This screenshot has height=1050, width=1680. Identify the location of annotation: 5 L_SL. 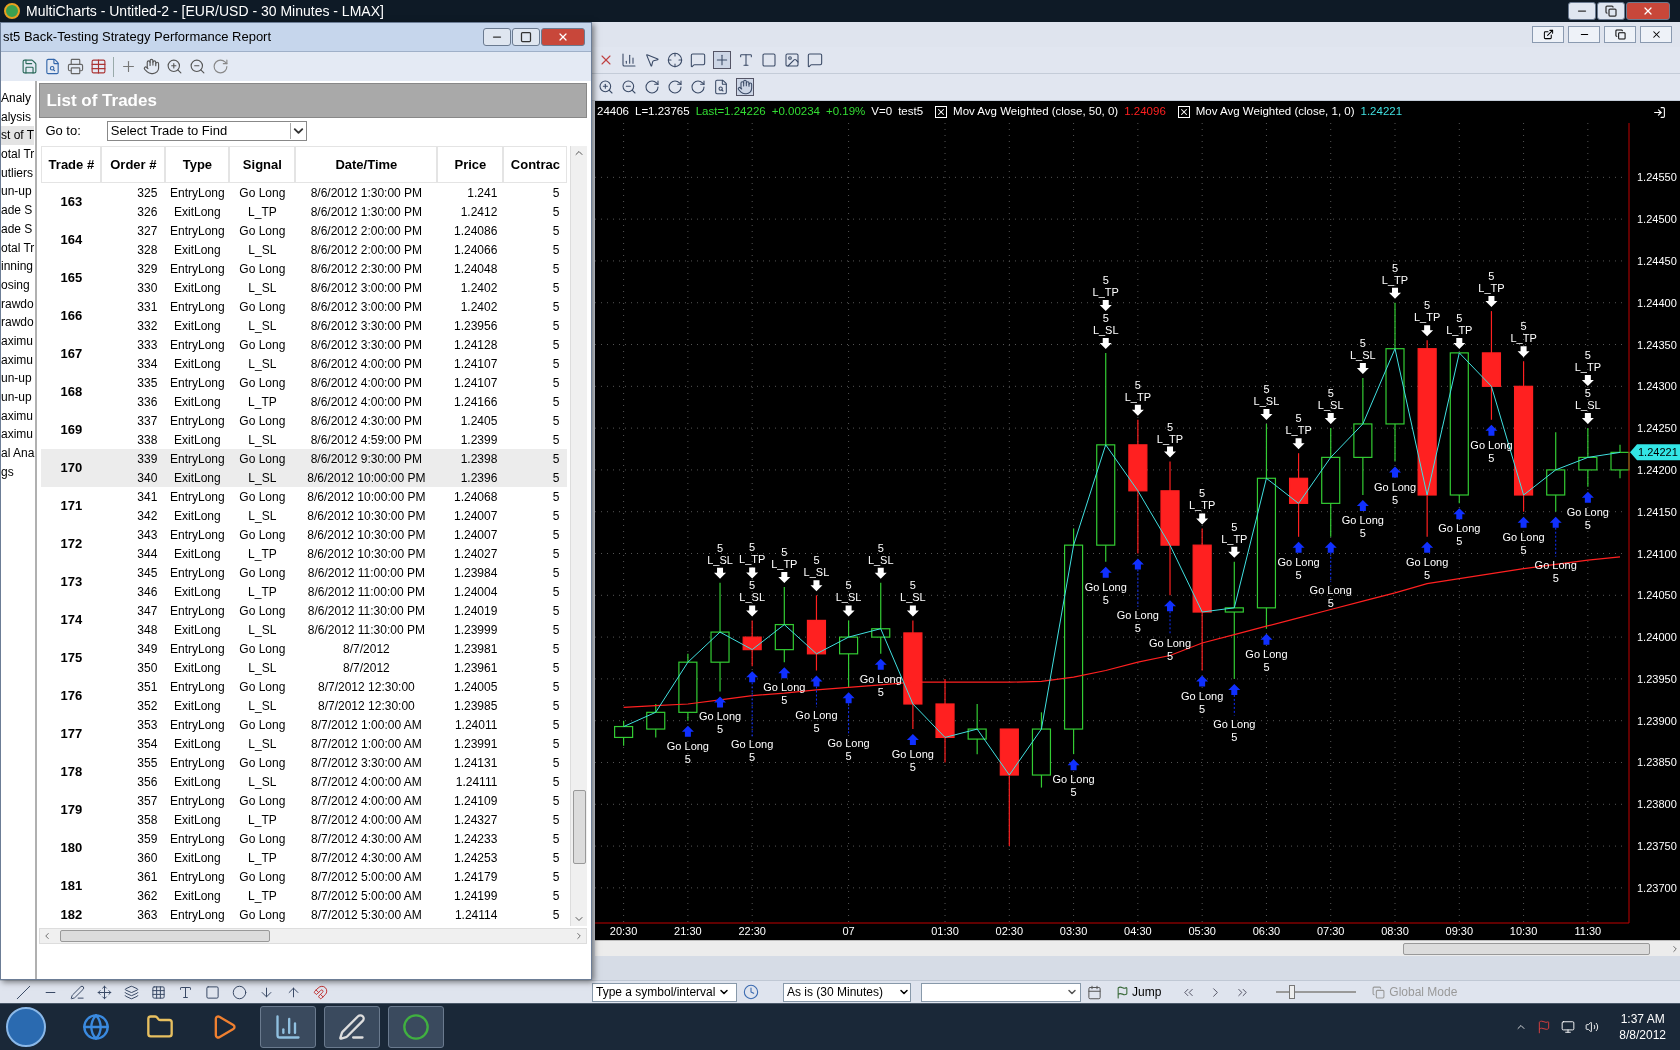
(913, 591).